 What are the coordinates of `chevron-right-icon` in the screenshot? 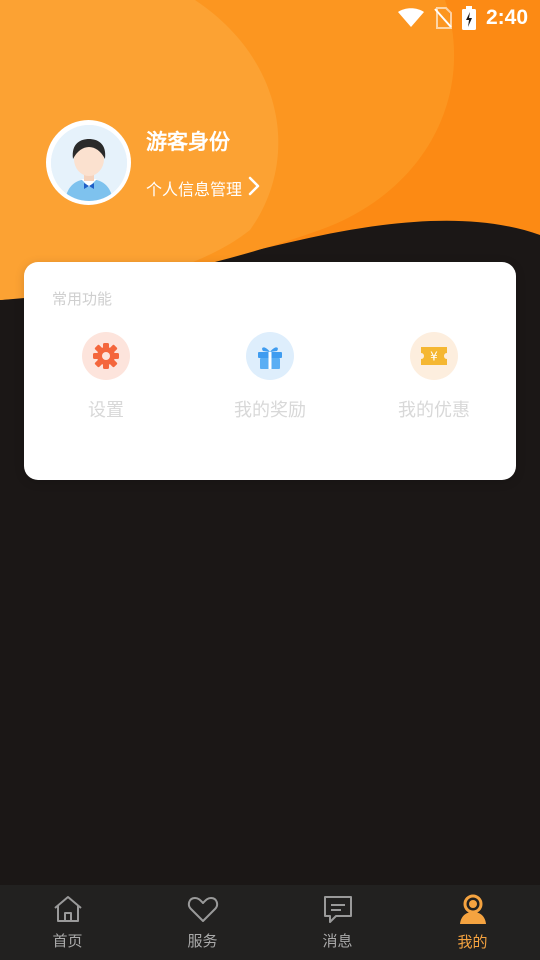 It's located at (254, 188).